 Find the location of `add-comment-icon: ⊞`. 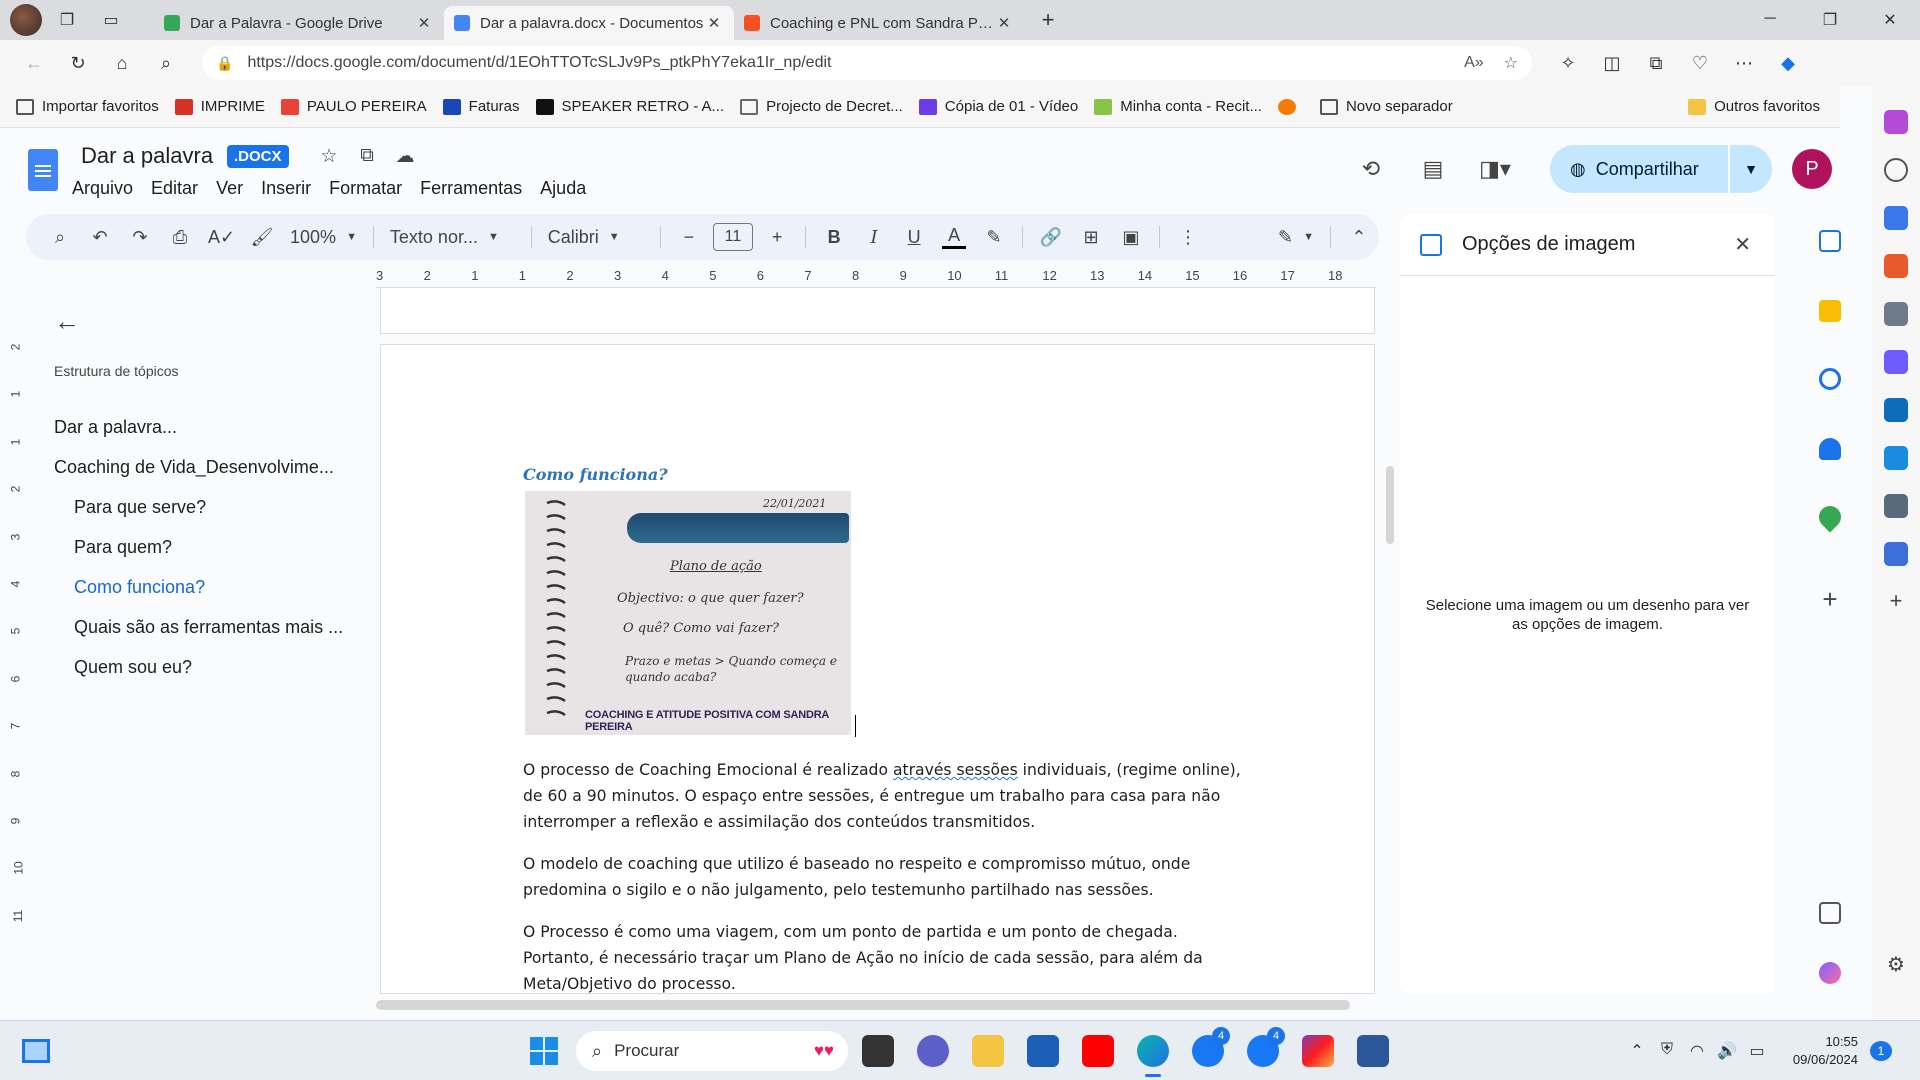

add-comment-icon: ⊞ is located at coordinates (1091, 237).